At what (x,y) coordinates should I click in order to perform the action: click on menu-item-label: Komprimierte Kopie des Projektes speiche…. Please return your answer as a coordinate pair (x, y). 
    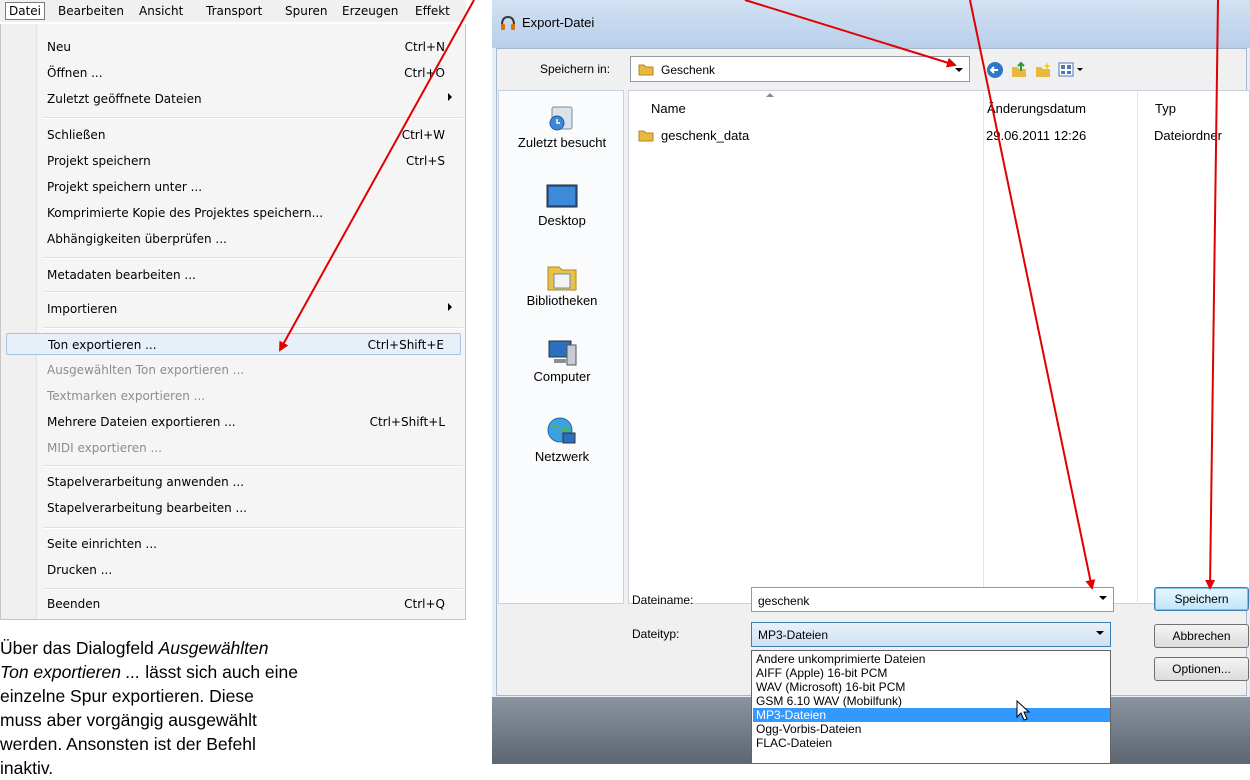
    Looking at the image, I should click on (185, 213).